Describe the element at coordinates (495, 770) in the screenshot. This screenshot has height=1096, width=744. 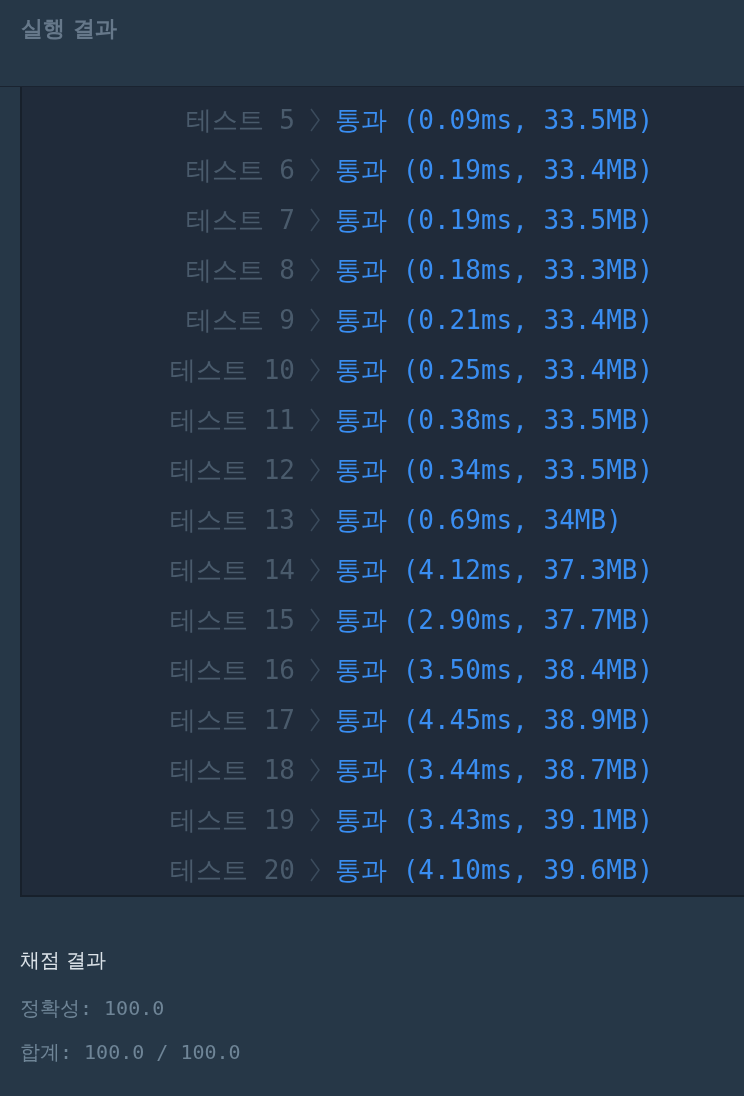
I see `test-result: 통과 (3.44ms, 38.7MB)` at that location.